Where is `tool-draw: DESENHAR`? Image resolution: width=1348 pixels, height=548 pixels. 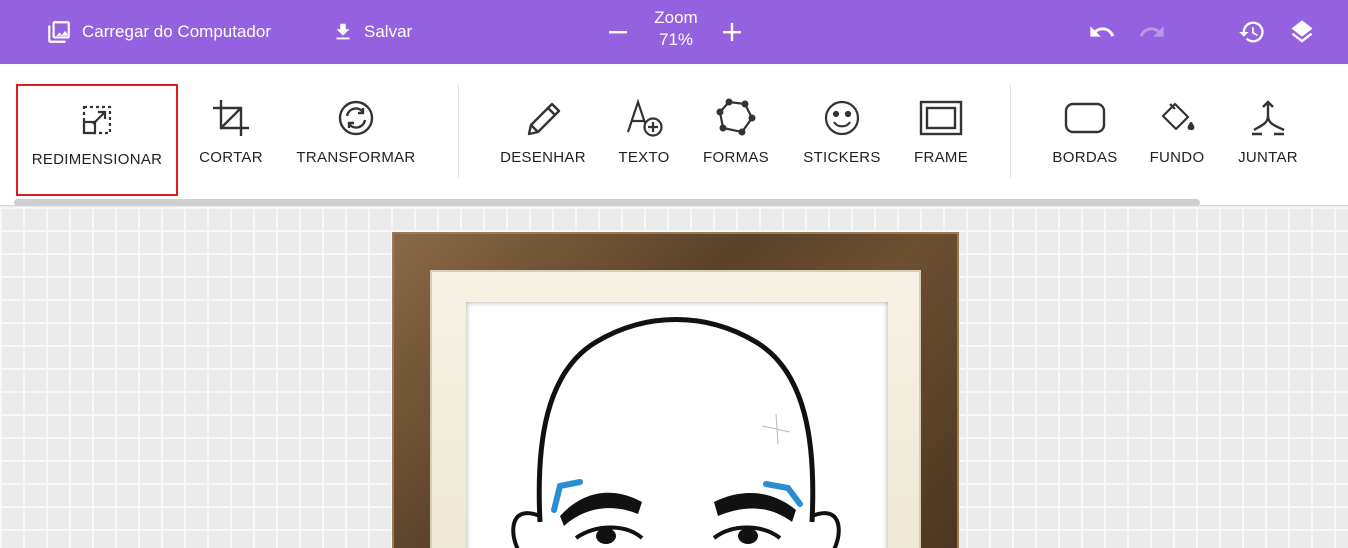
tool-draw: DESENHAR is located at coordinates (543, 140).